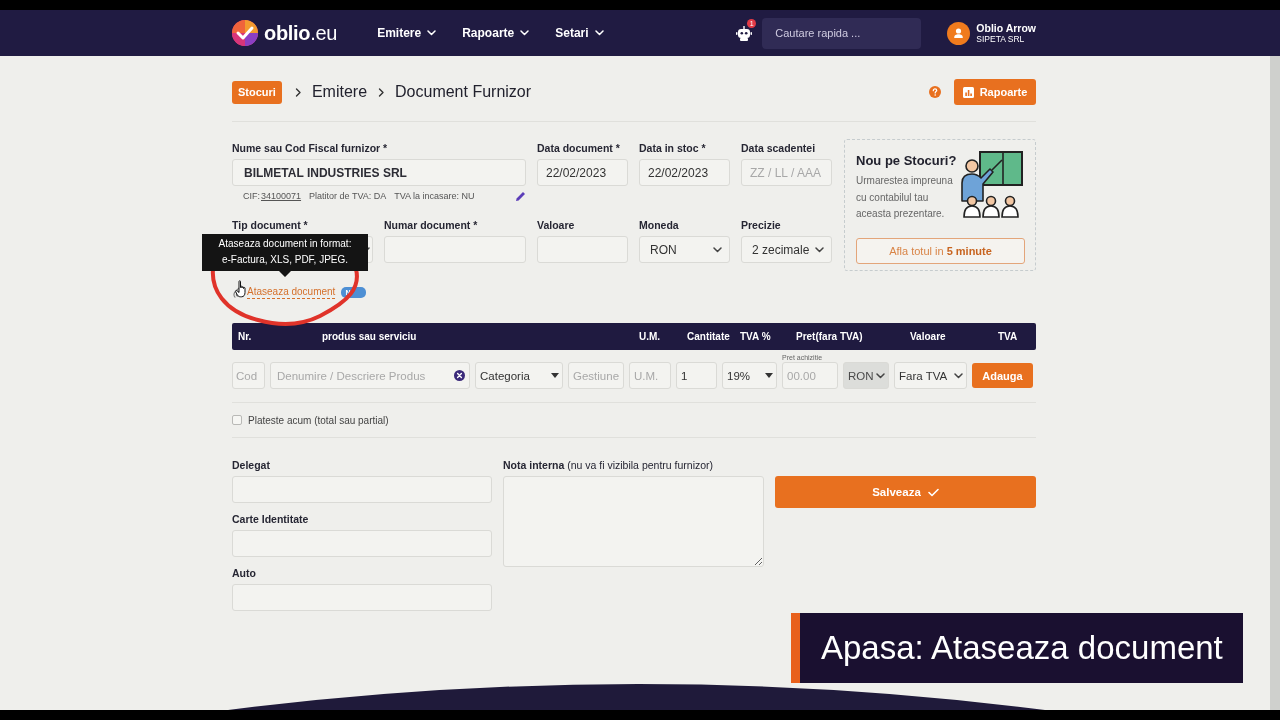  What do you see at coordinates (744, 33) in the screenshot?
I see `robot-icon` at bounding box center [744, 33].